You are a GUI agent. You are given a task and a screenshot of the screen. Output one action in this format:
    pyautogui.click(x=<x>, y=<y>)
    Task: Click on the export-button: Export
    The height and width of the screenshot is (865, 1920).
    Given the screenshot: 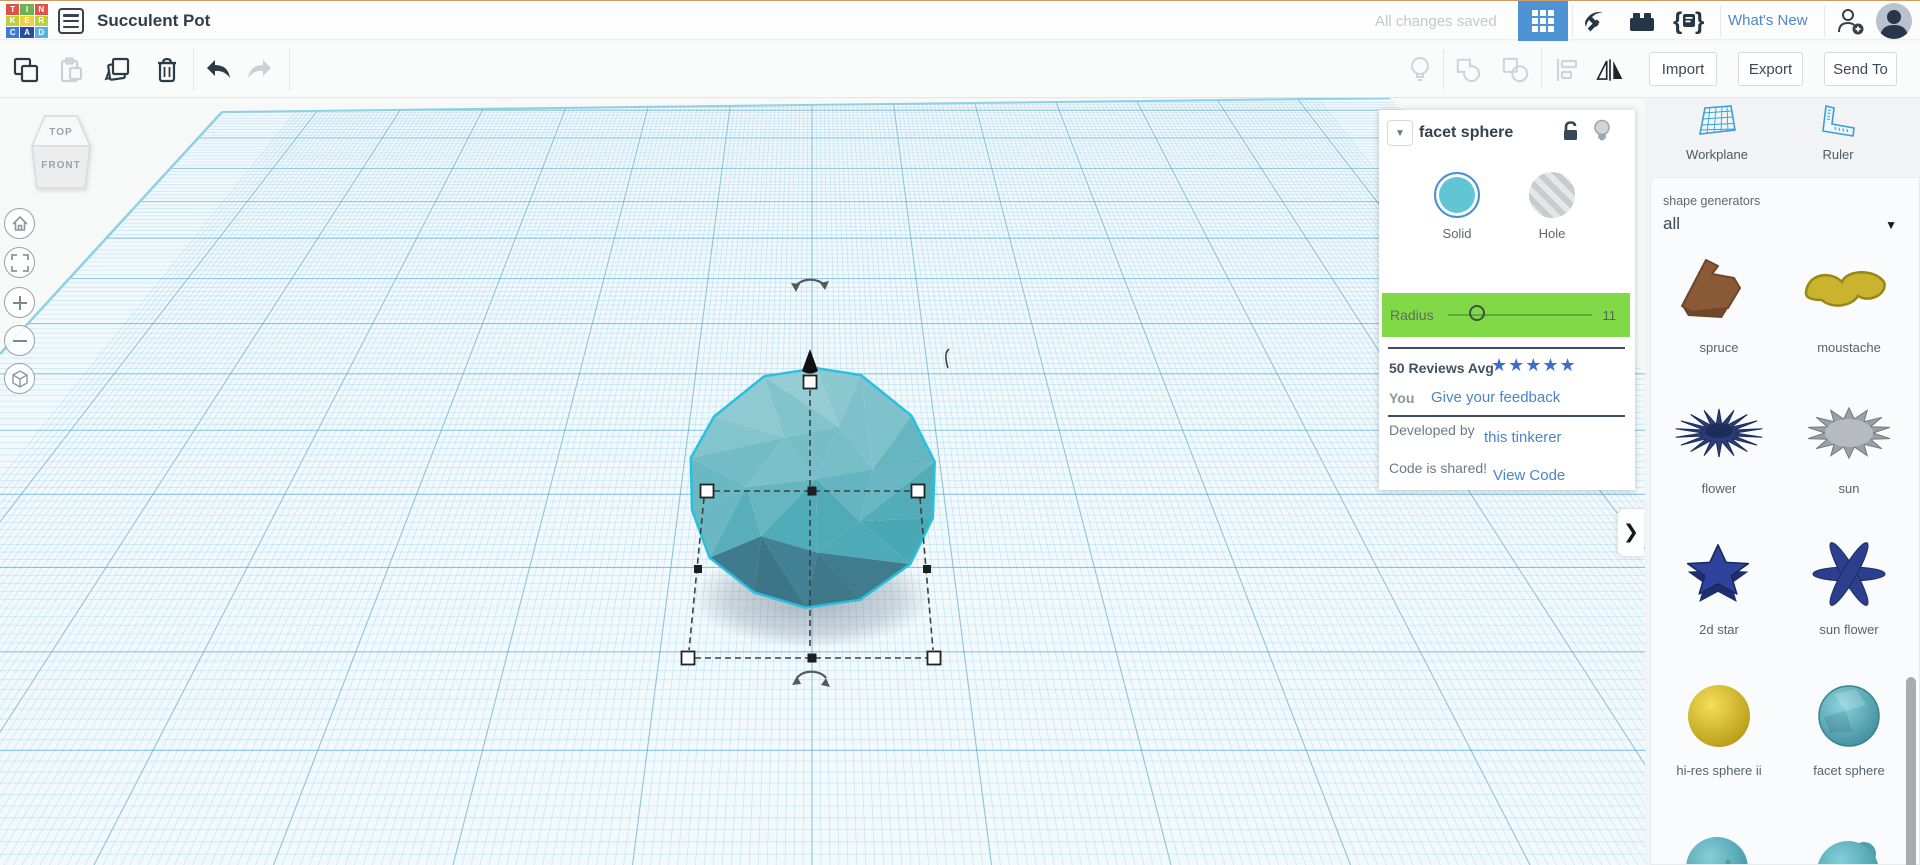 What is the action you would take?
    pyautogui.click(x=1770, y=69)
    